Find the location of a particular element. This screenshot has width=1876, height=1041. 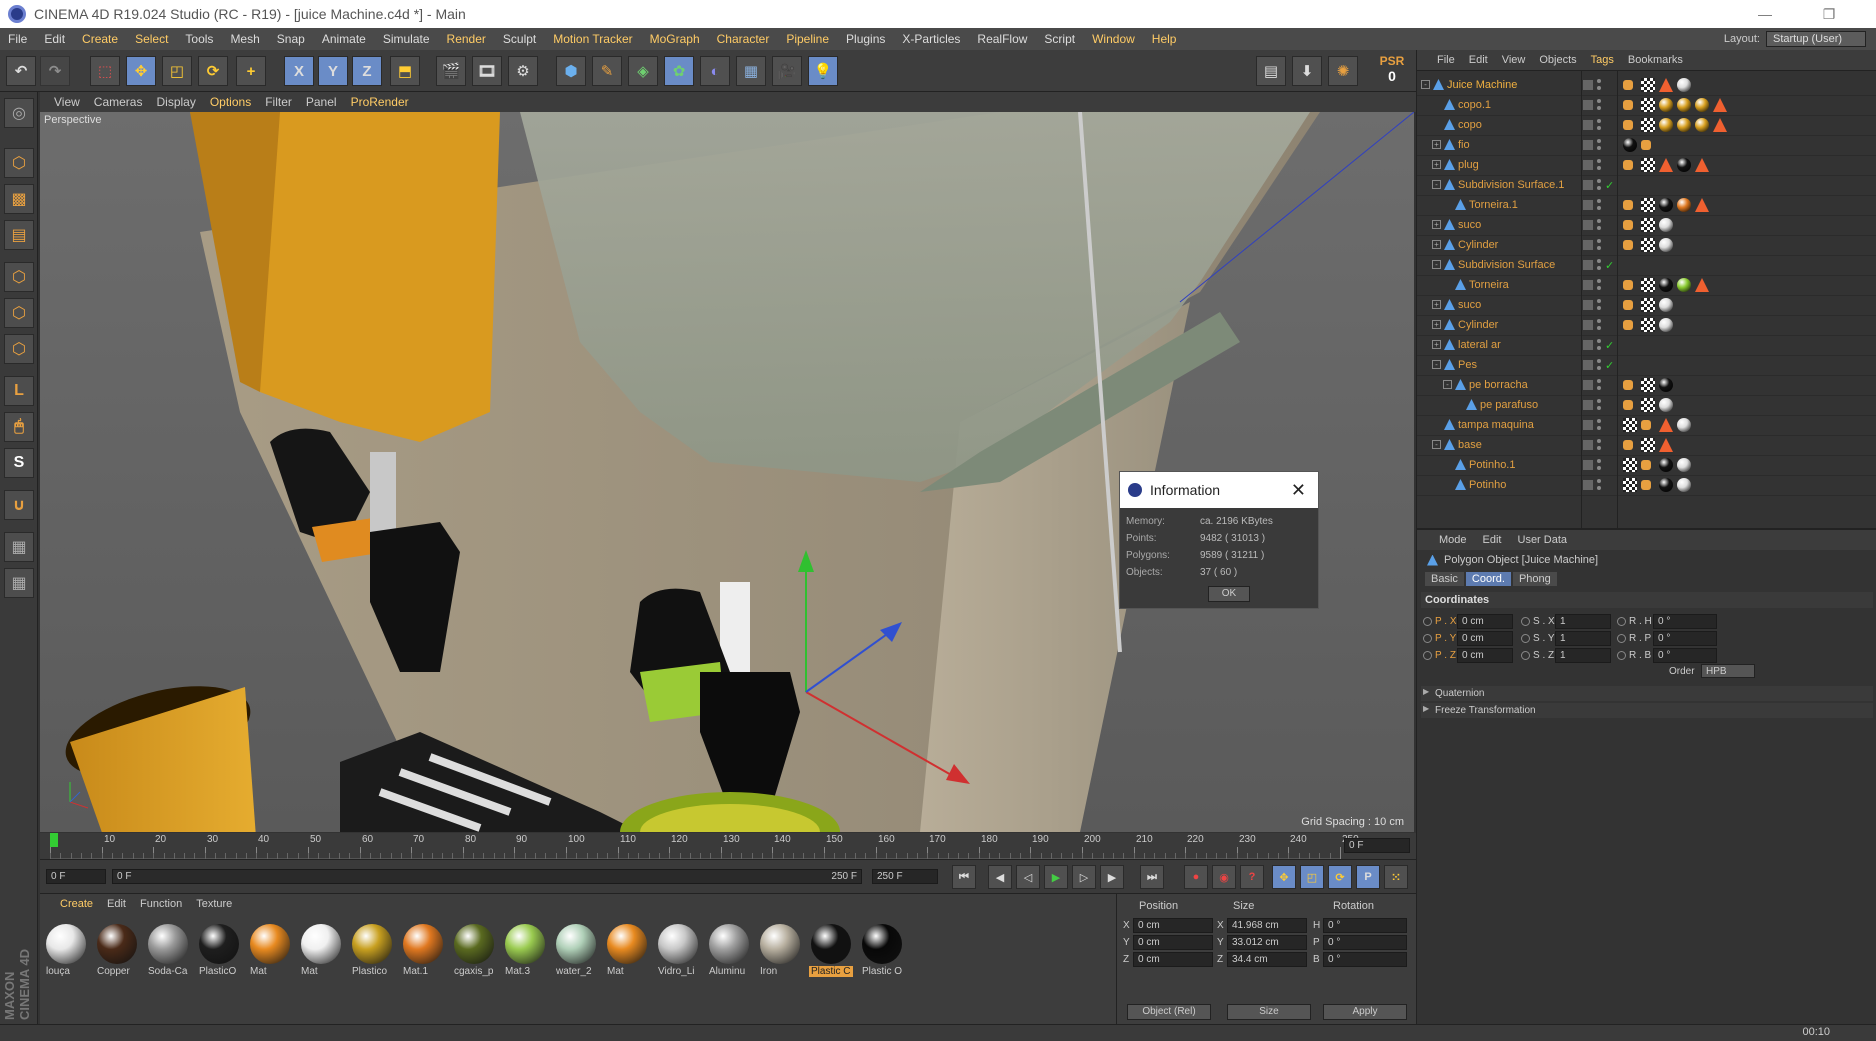

coordinate-field: 1 is located at coordinates (1583, 638).